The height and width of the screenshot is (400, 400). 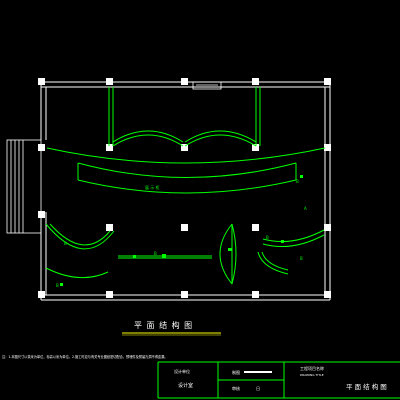 I want to click on right-small-label: A, so click(x=305, y=208).